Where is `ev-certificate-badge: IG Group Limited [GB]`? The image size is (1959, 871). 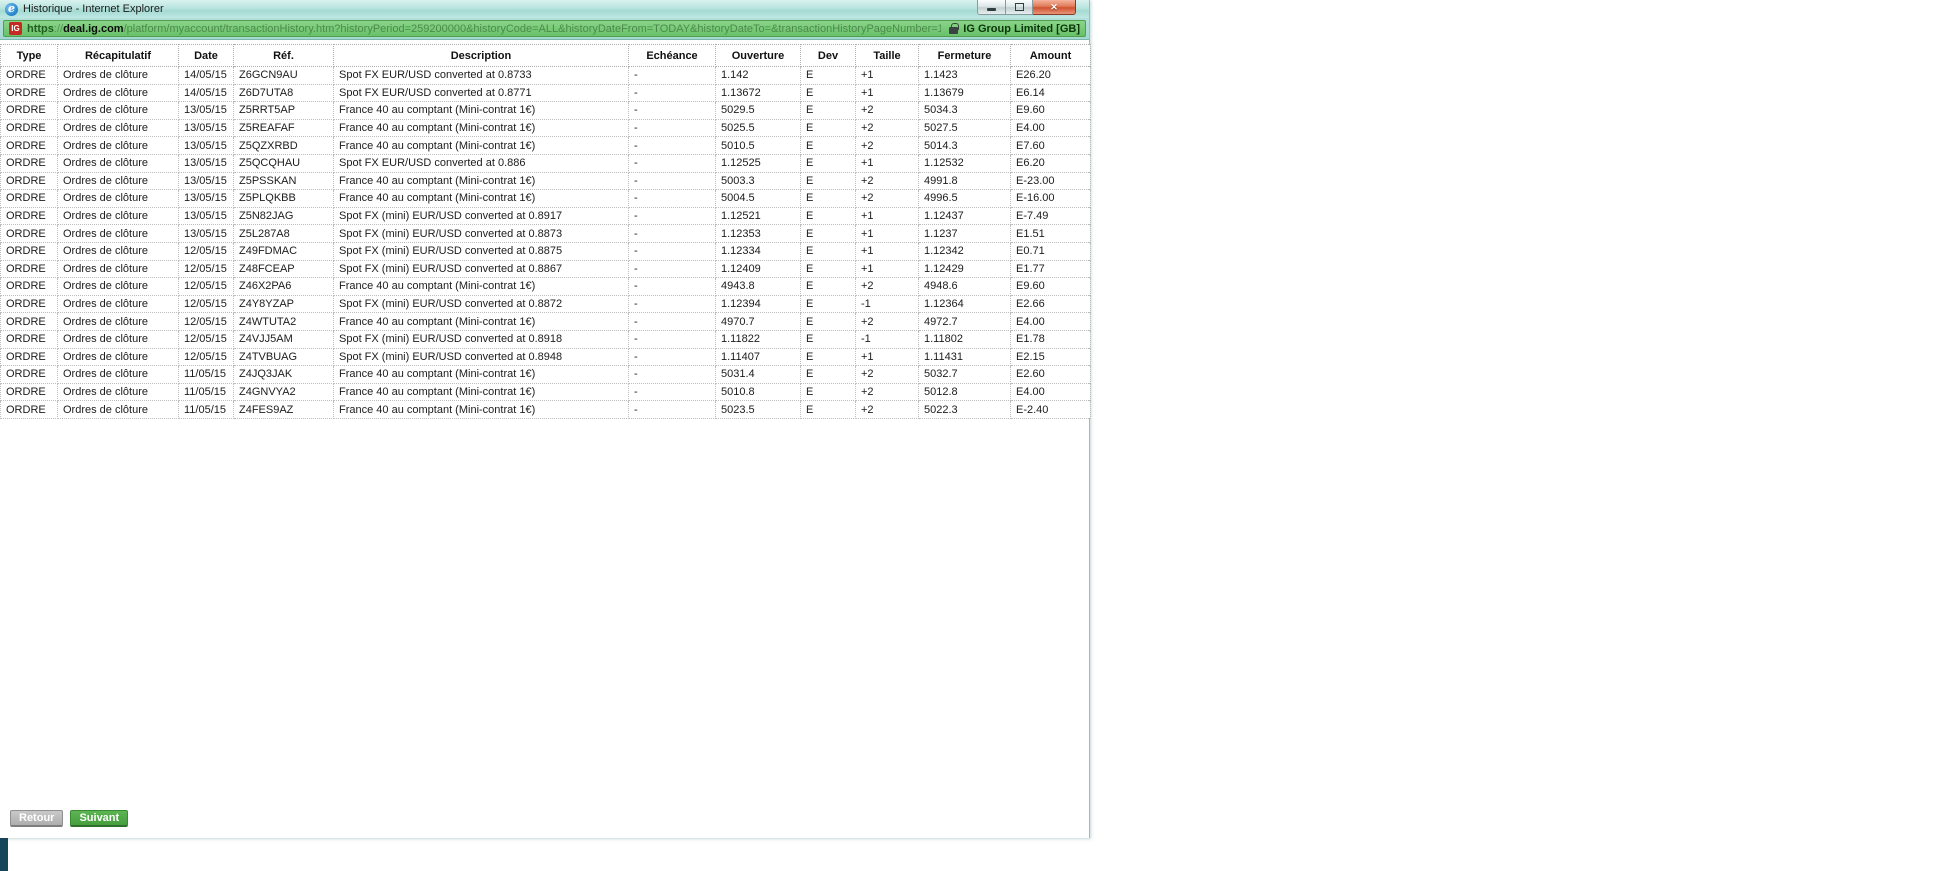 ev-certificate-badge: IG Group Limited [GB] is located at coordinates (1014, 28).